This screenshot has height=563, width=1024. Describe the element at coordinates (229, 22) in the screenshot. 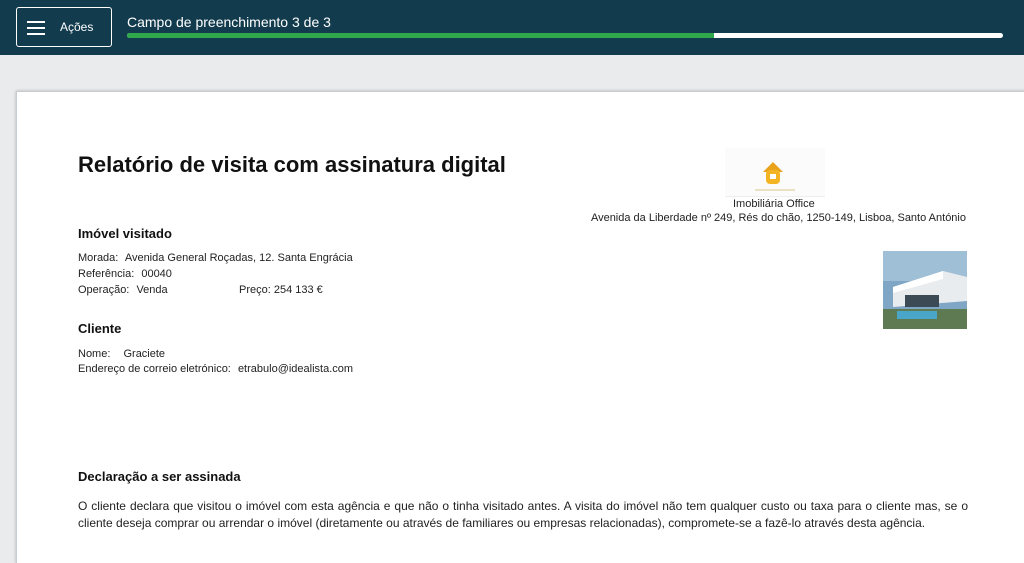

I see `progress-text: Campo de preenchimento 3 de 3` at that location.